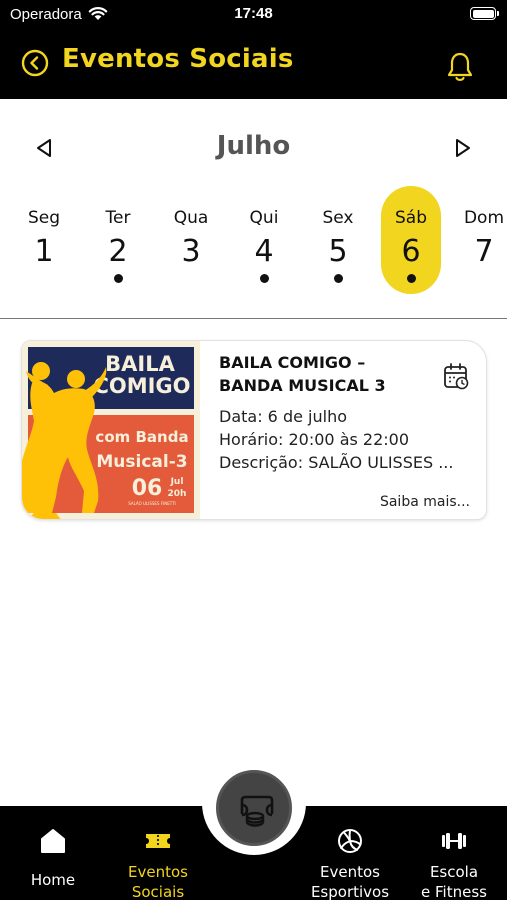  Describe the element at coordinates (338, 251) in the screenshot. I see `day-number: 5` at that location.